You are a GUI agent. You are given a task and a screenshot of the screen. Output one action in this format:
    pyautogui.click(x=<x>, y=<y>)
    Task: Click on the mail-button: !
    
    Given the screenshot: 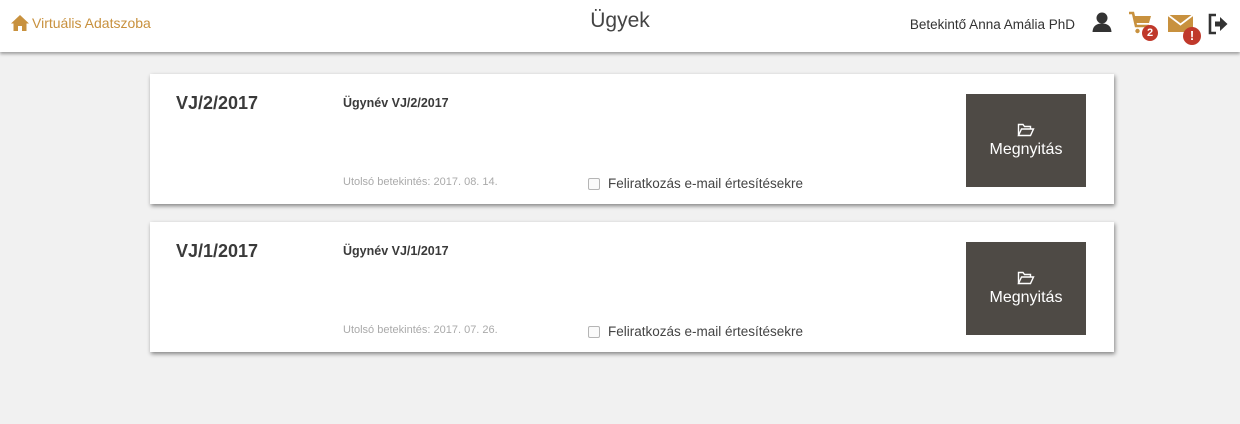 What is the action you would take?
    pyautogui.click(x=1185, y=29)
    